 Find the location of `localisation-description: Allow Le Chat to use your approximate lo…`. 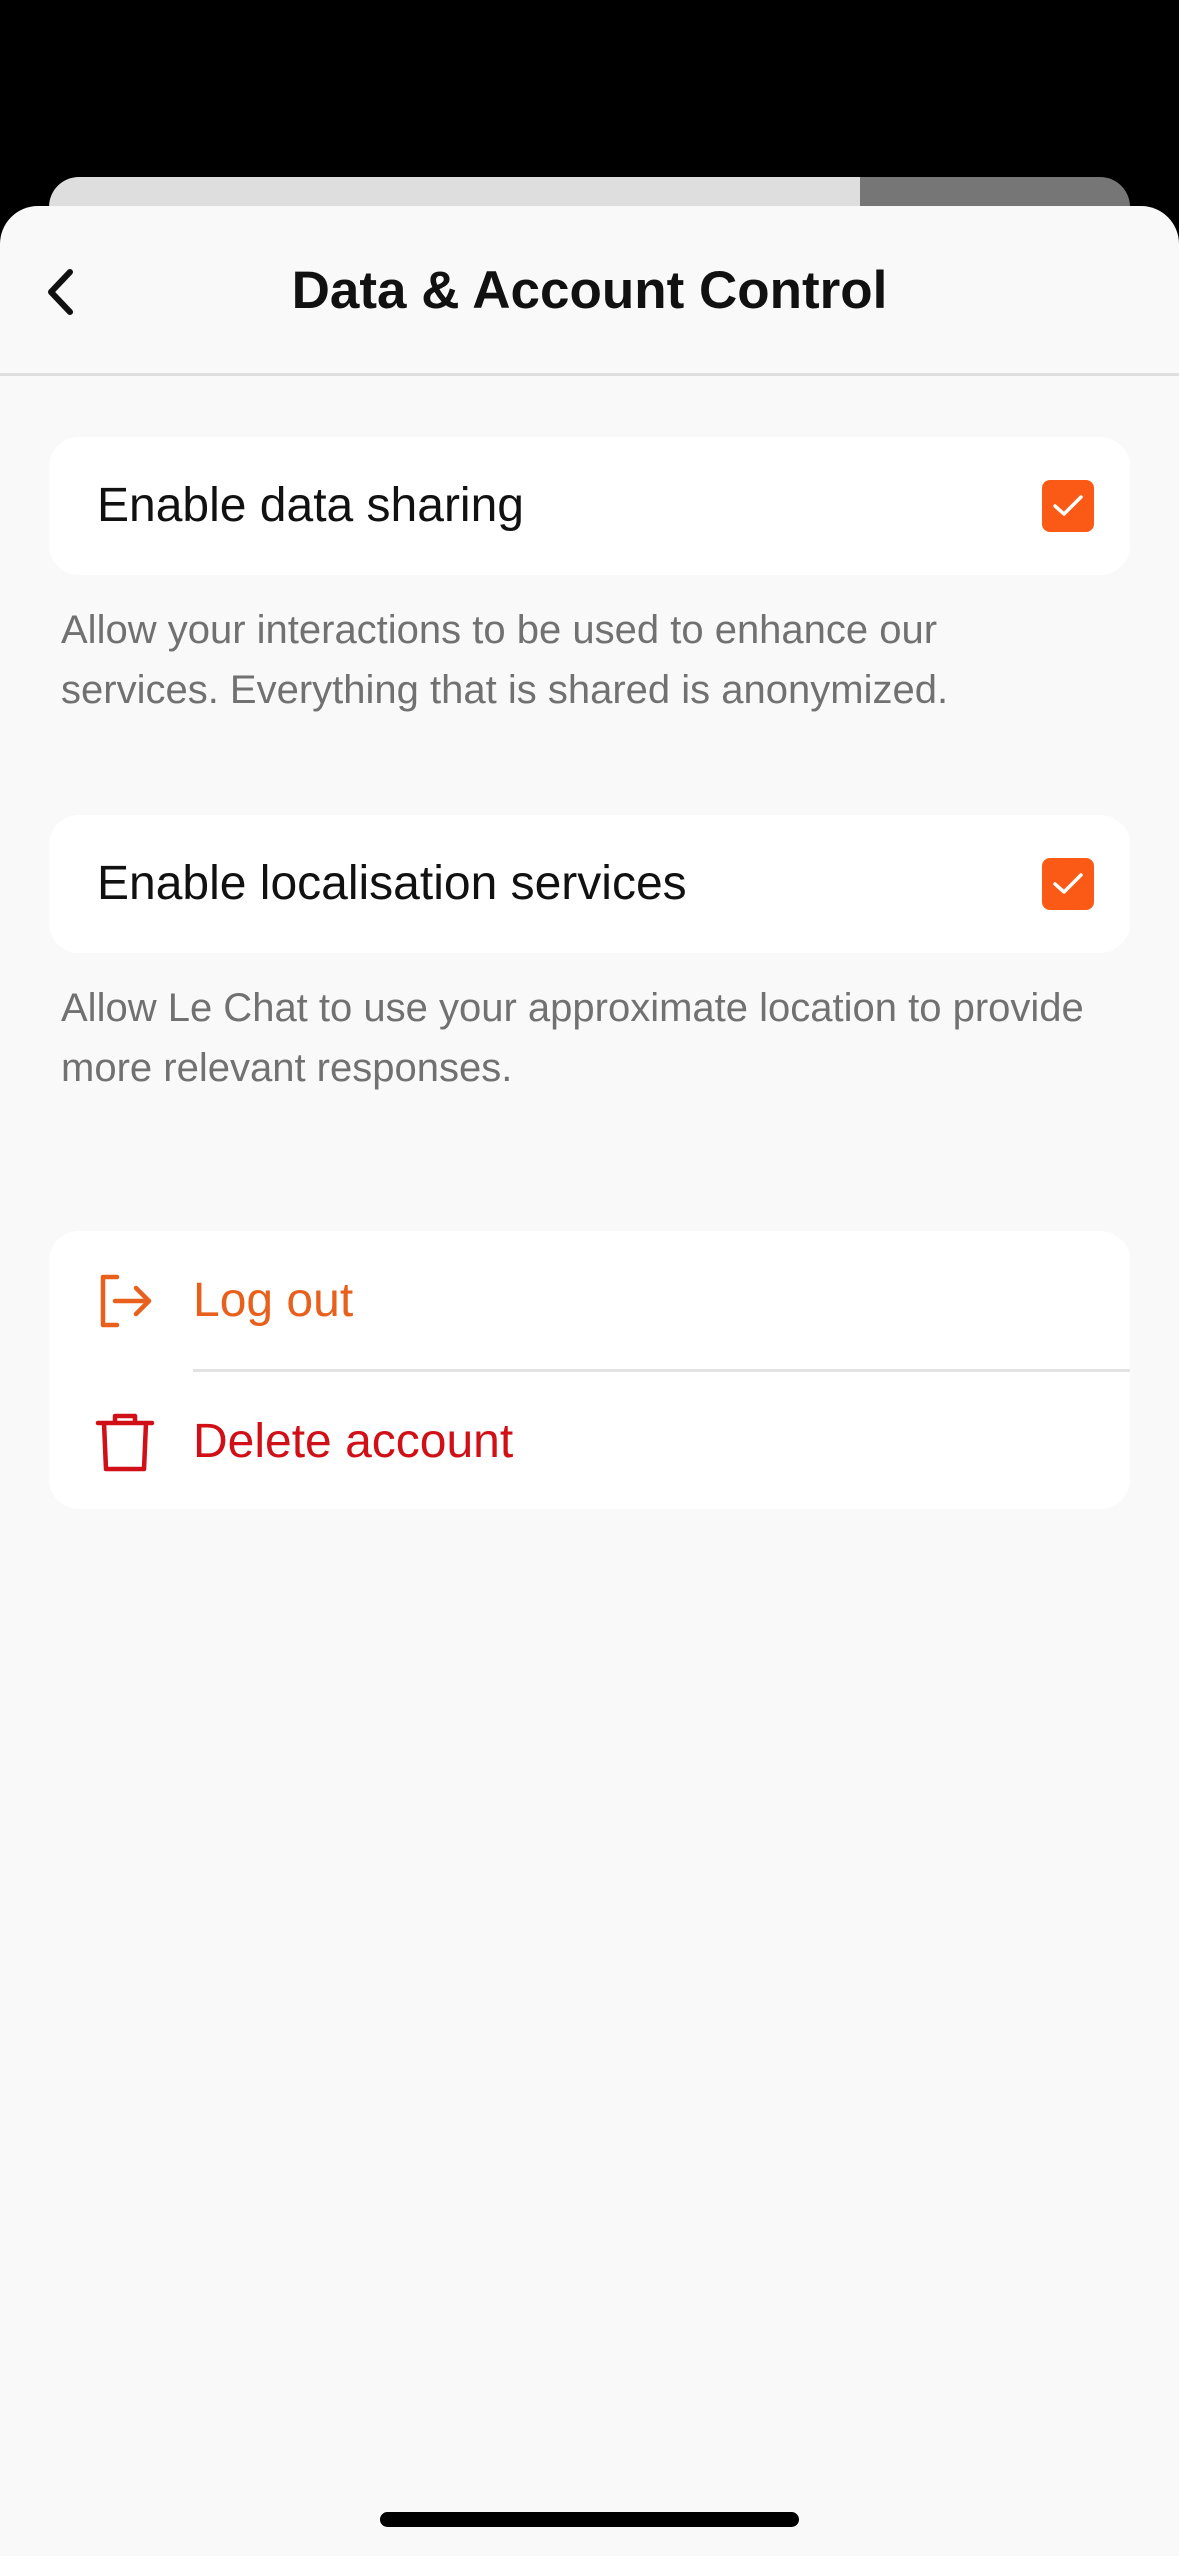

localisation-description: Allow Le Chat to use your approximate lo… is located at coordinates (572, 1038).